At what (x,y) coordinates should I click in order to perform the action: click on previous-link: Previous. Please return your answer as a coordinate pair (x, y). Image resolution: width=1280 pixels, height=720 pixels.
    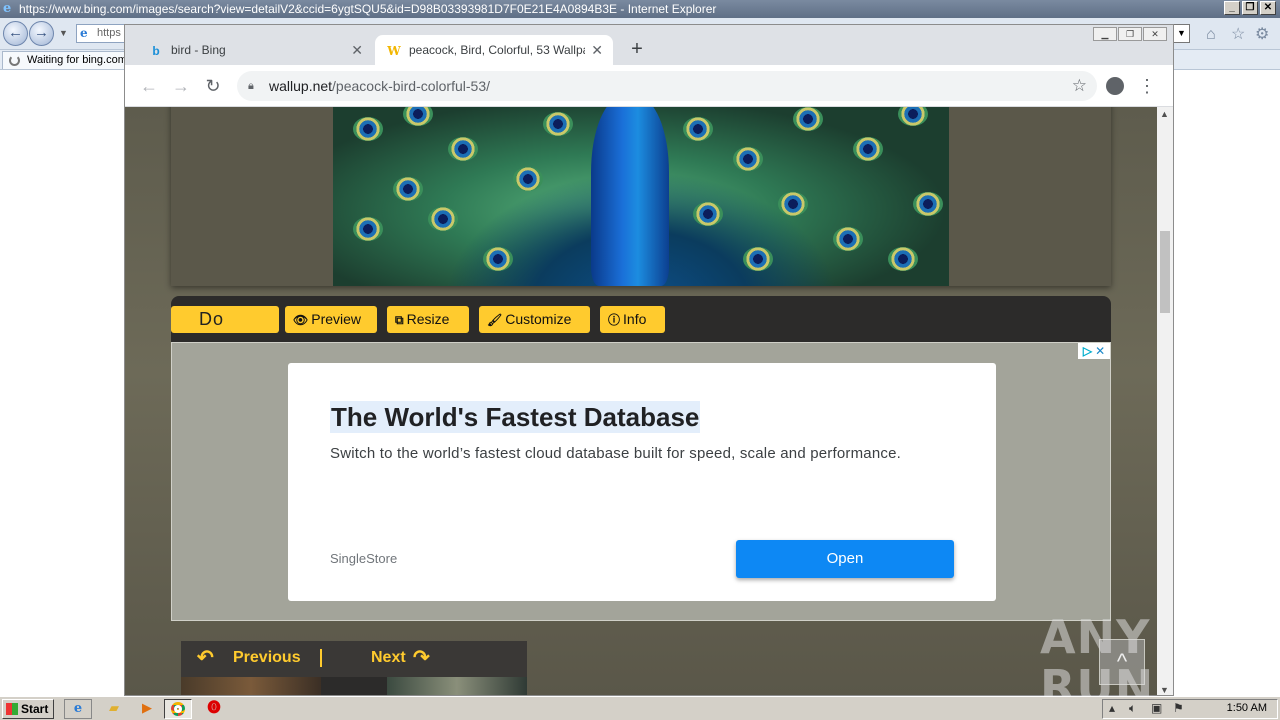
    Looking at the image, I should click on (267, 658).